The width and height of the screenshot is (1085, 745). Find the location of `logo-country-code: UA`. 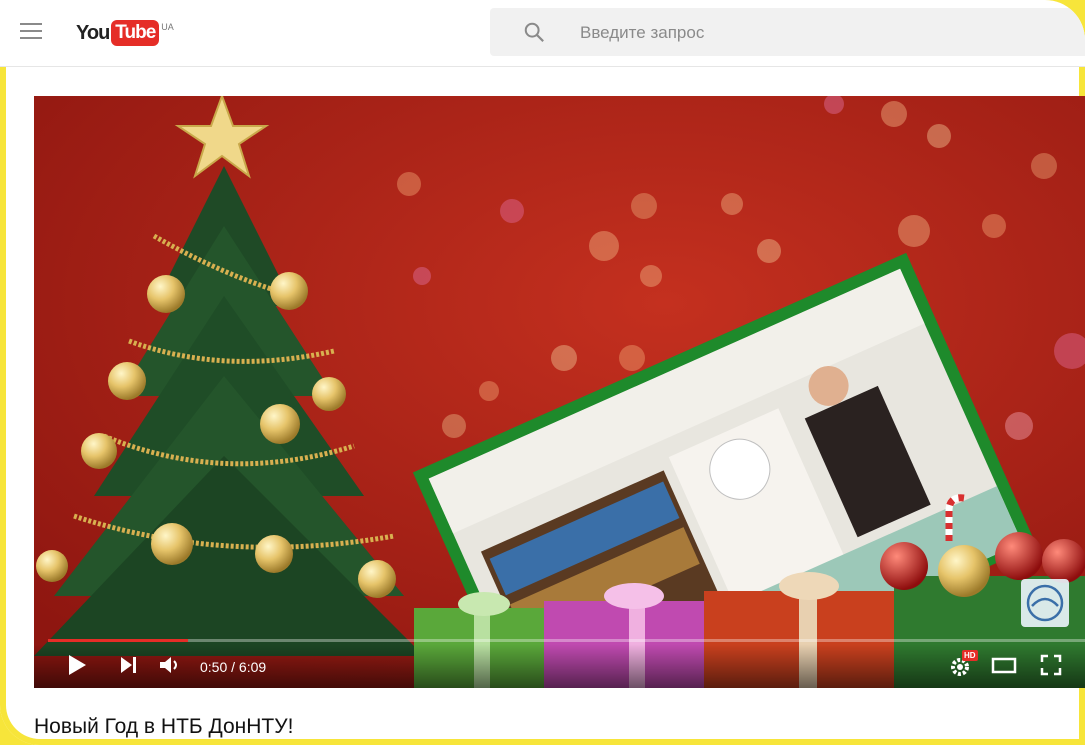

logo-country-code: UA is located at coordinates (167, 27).